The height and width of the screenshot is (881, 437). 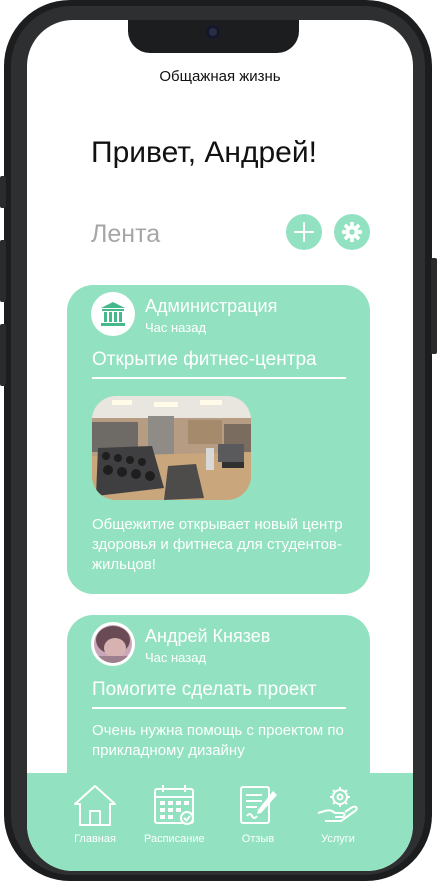 I want to click on user-photo, so click(x=113, y=644).